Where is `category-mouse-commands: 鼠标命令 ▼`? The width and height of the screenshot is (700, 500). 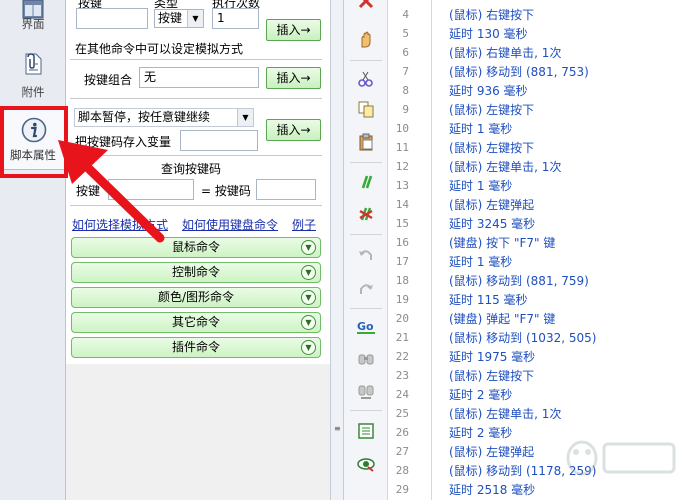
category-mouse-commands: 鼠标命令 ▼ is located at coordinates (196, 247).